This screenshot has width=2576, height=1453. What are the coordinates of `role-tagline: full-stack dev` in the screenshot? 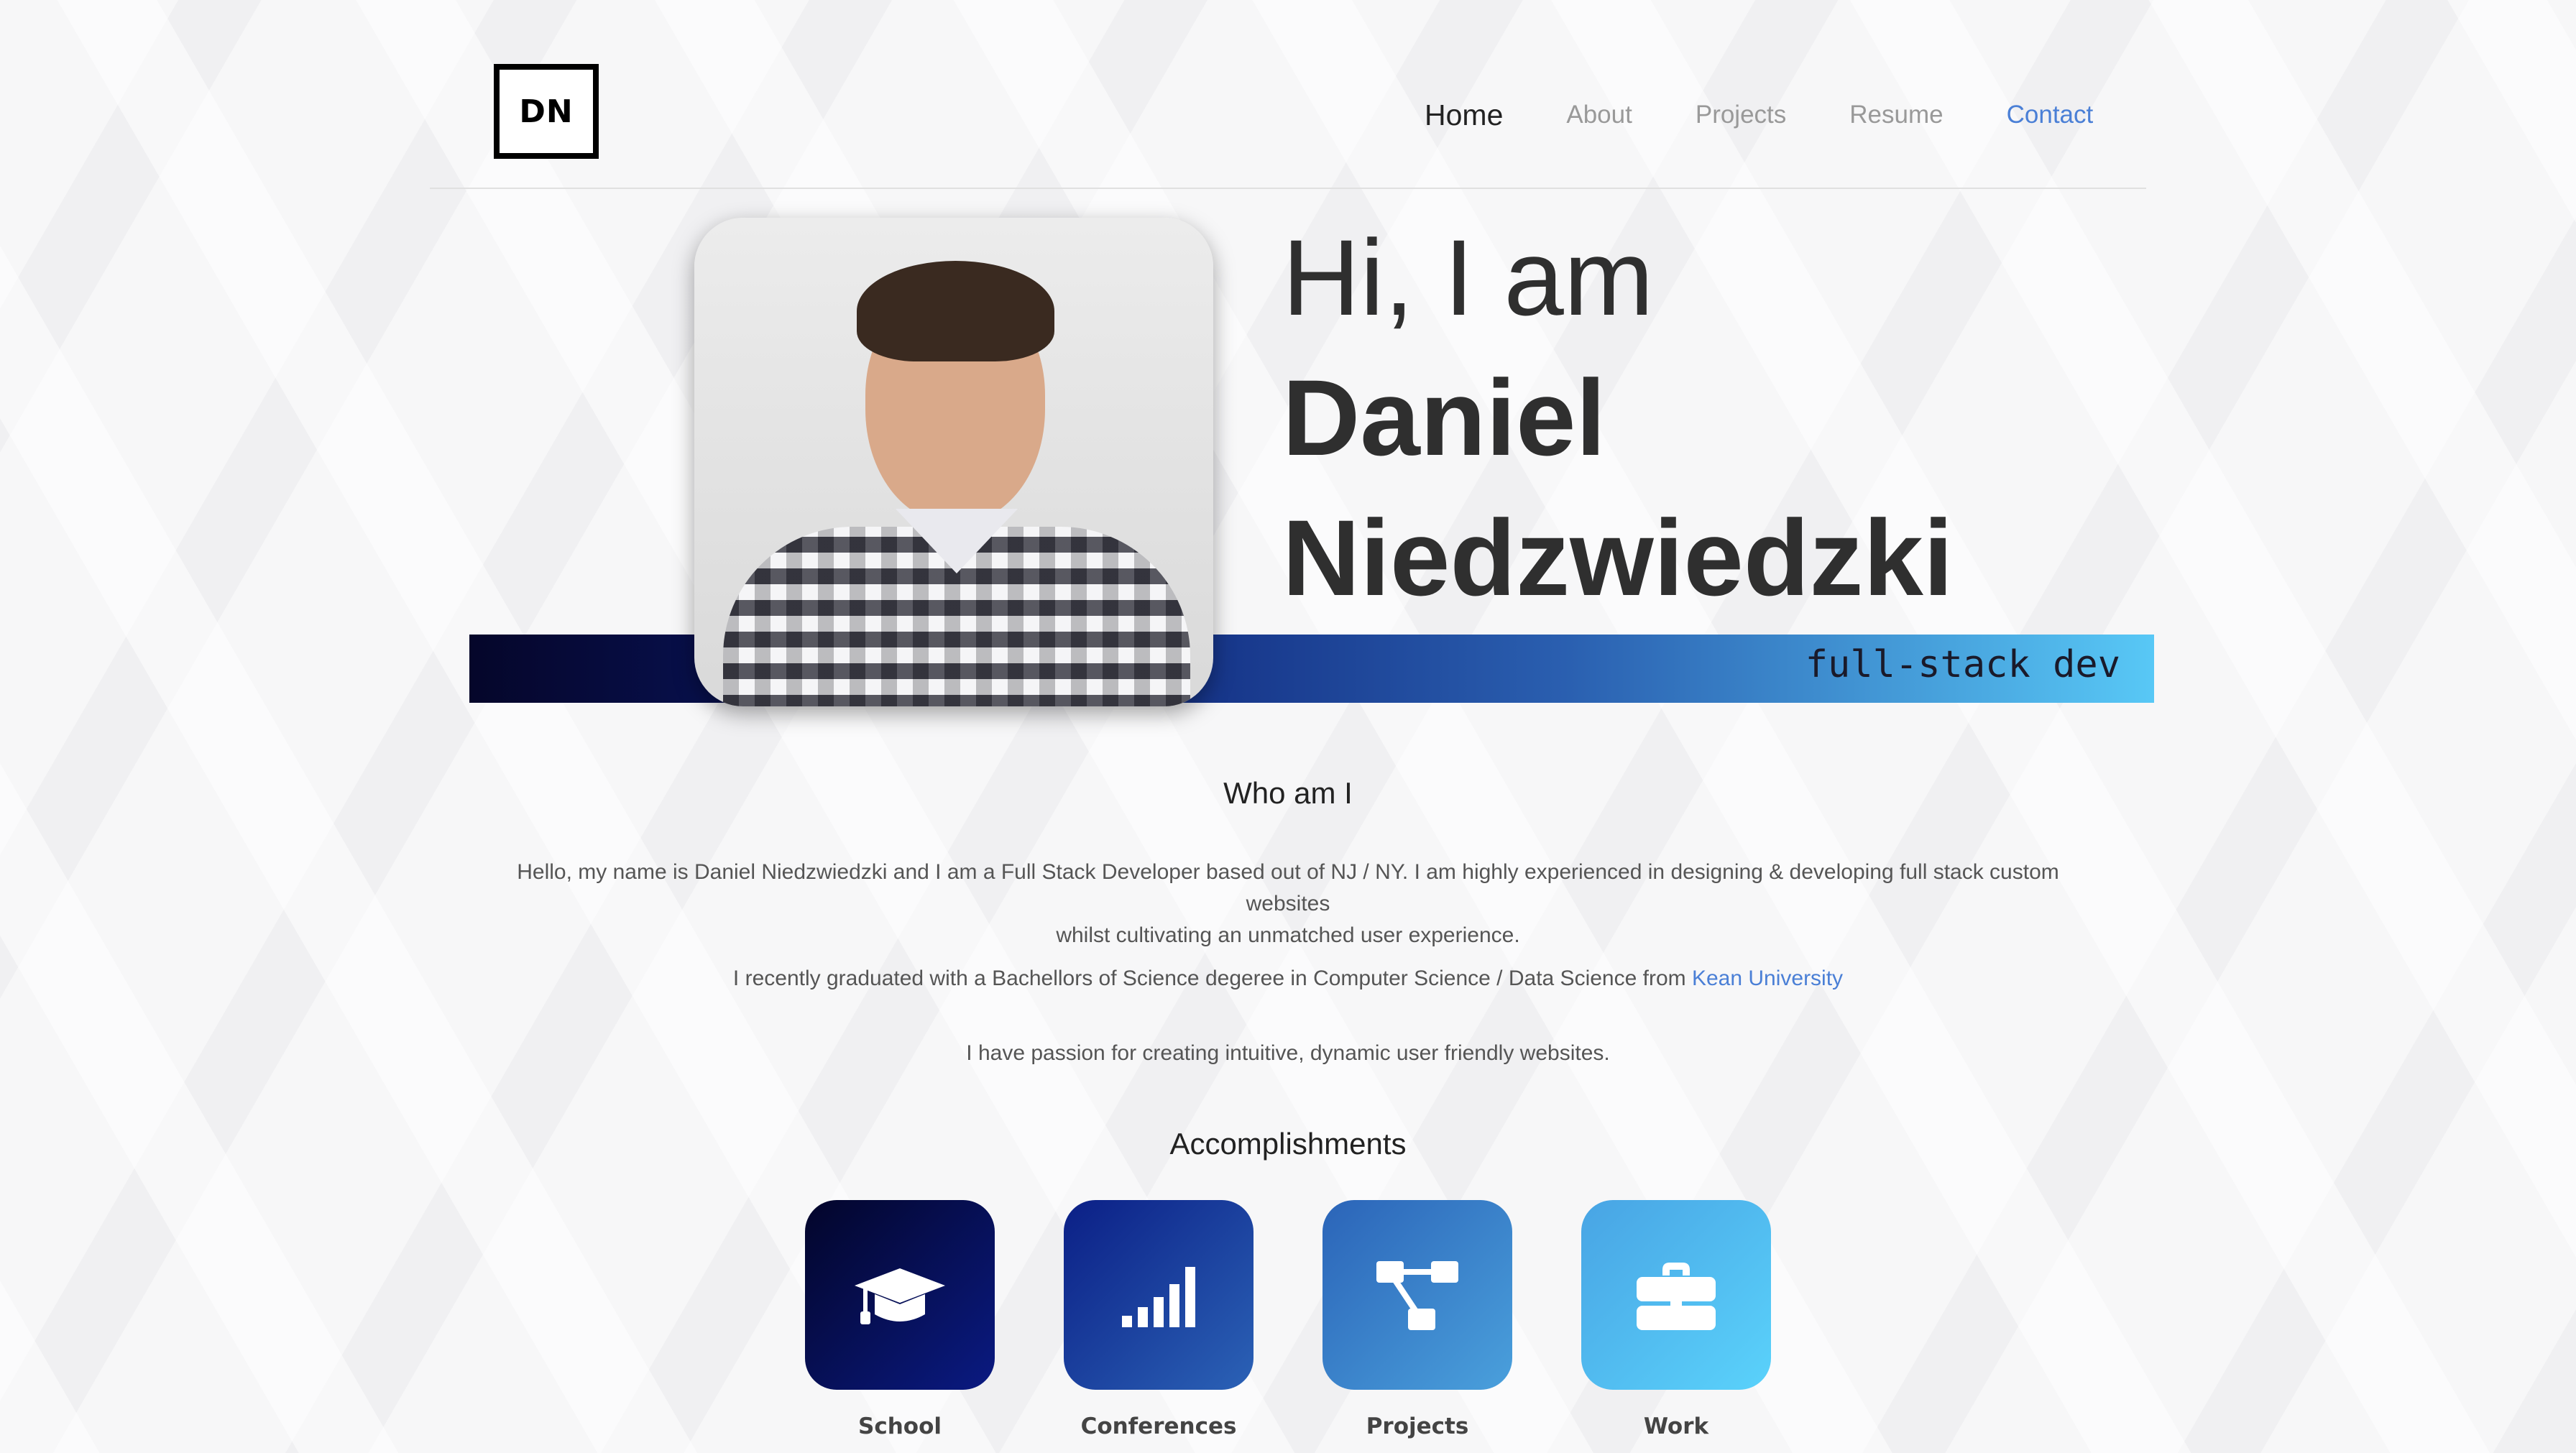 It's located at (1962, 665).